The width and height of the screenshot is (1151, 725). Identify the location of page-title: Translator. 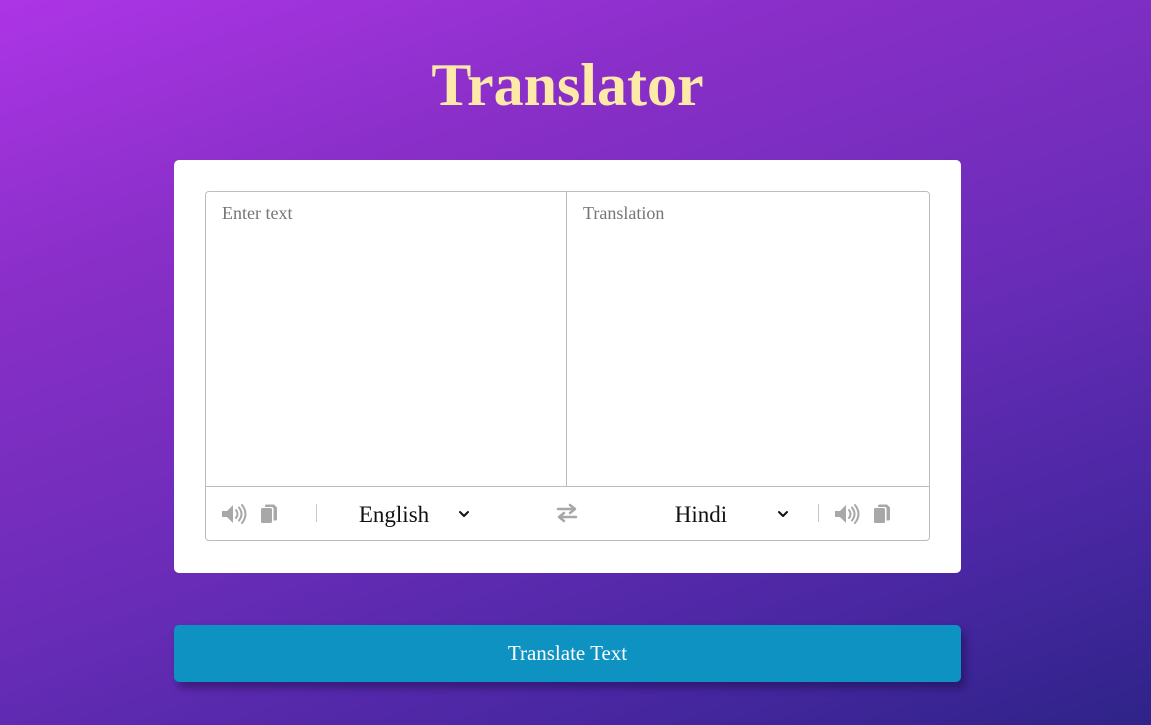
(567, 85).